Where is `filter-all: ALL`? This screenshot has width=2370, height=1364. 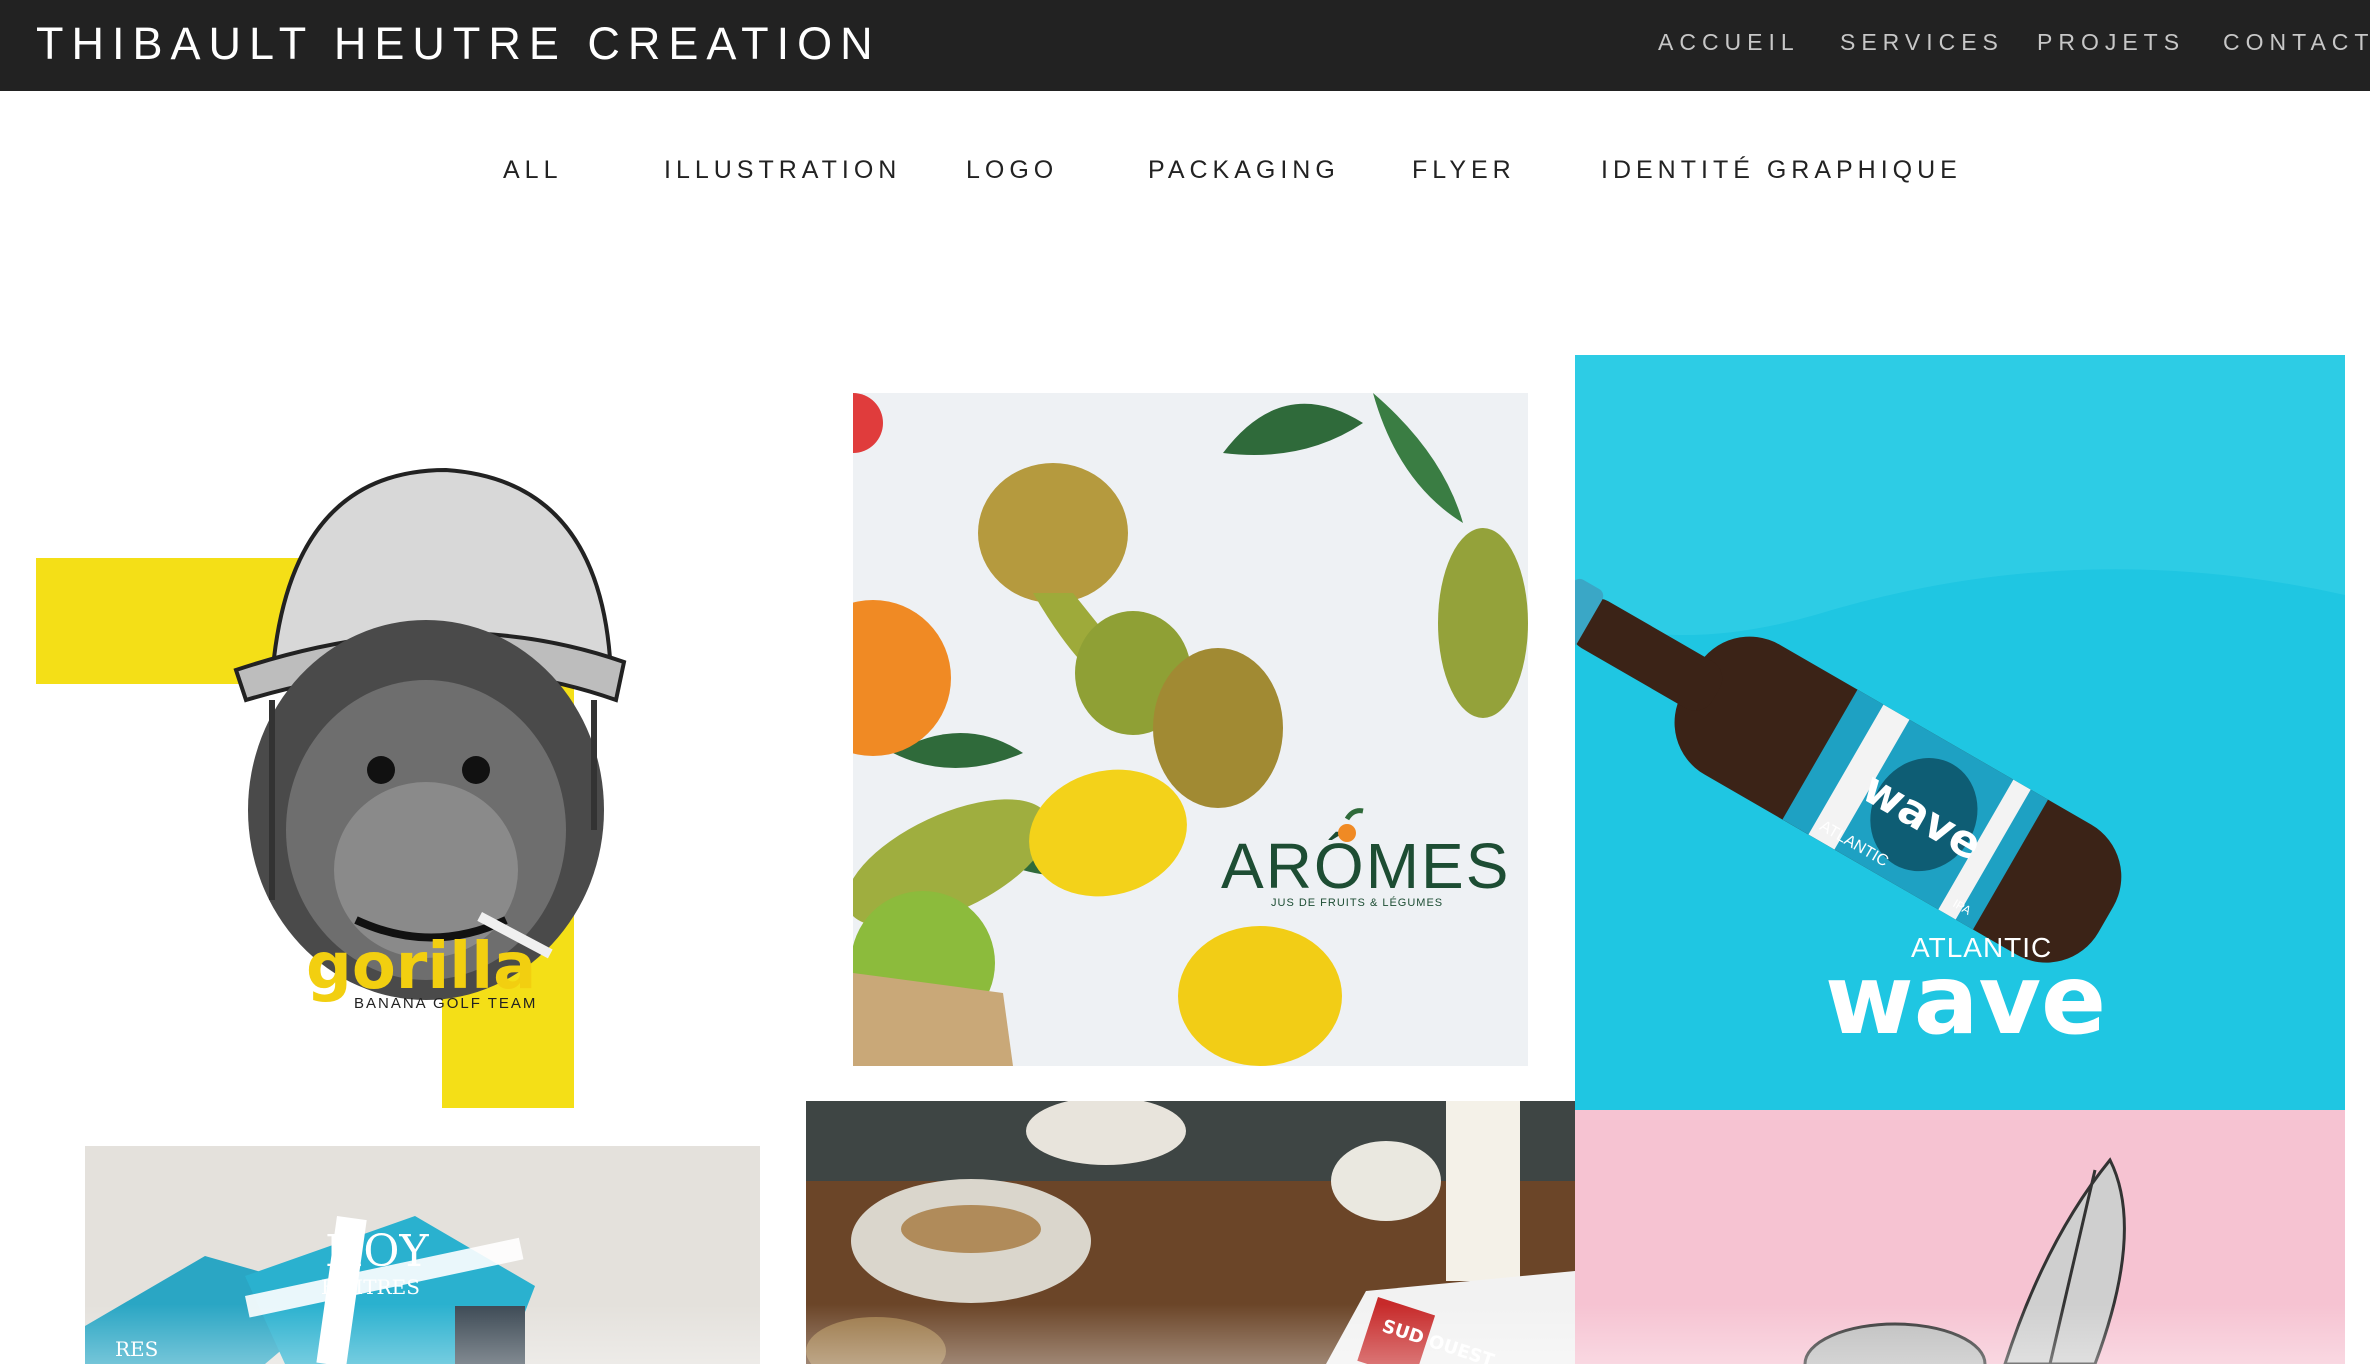 filter-all: ALL is located at coordinates (532, 170).